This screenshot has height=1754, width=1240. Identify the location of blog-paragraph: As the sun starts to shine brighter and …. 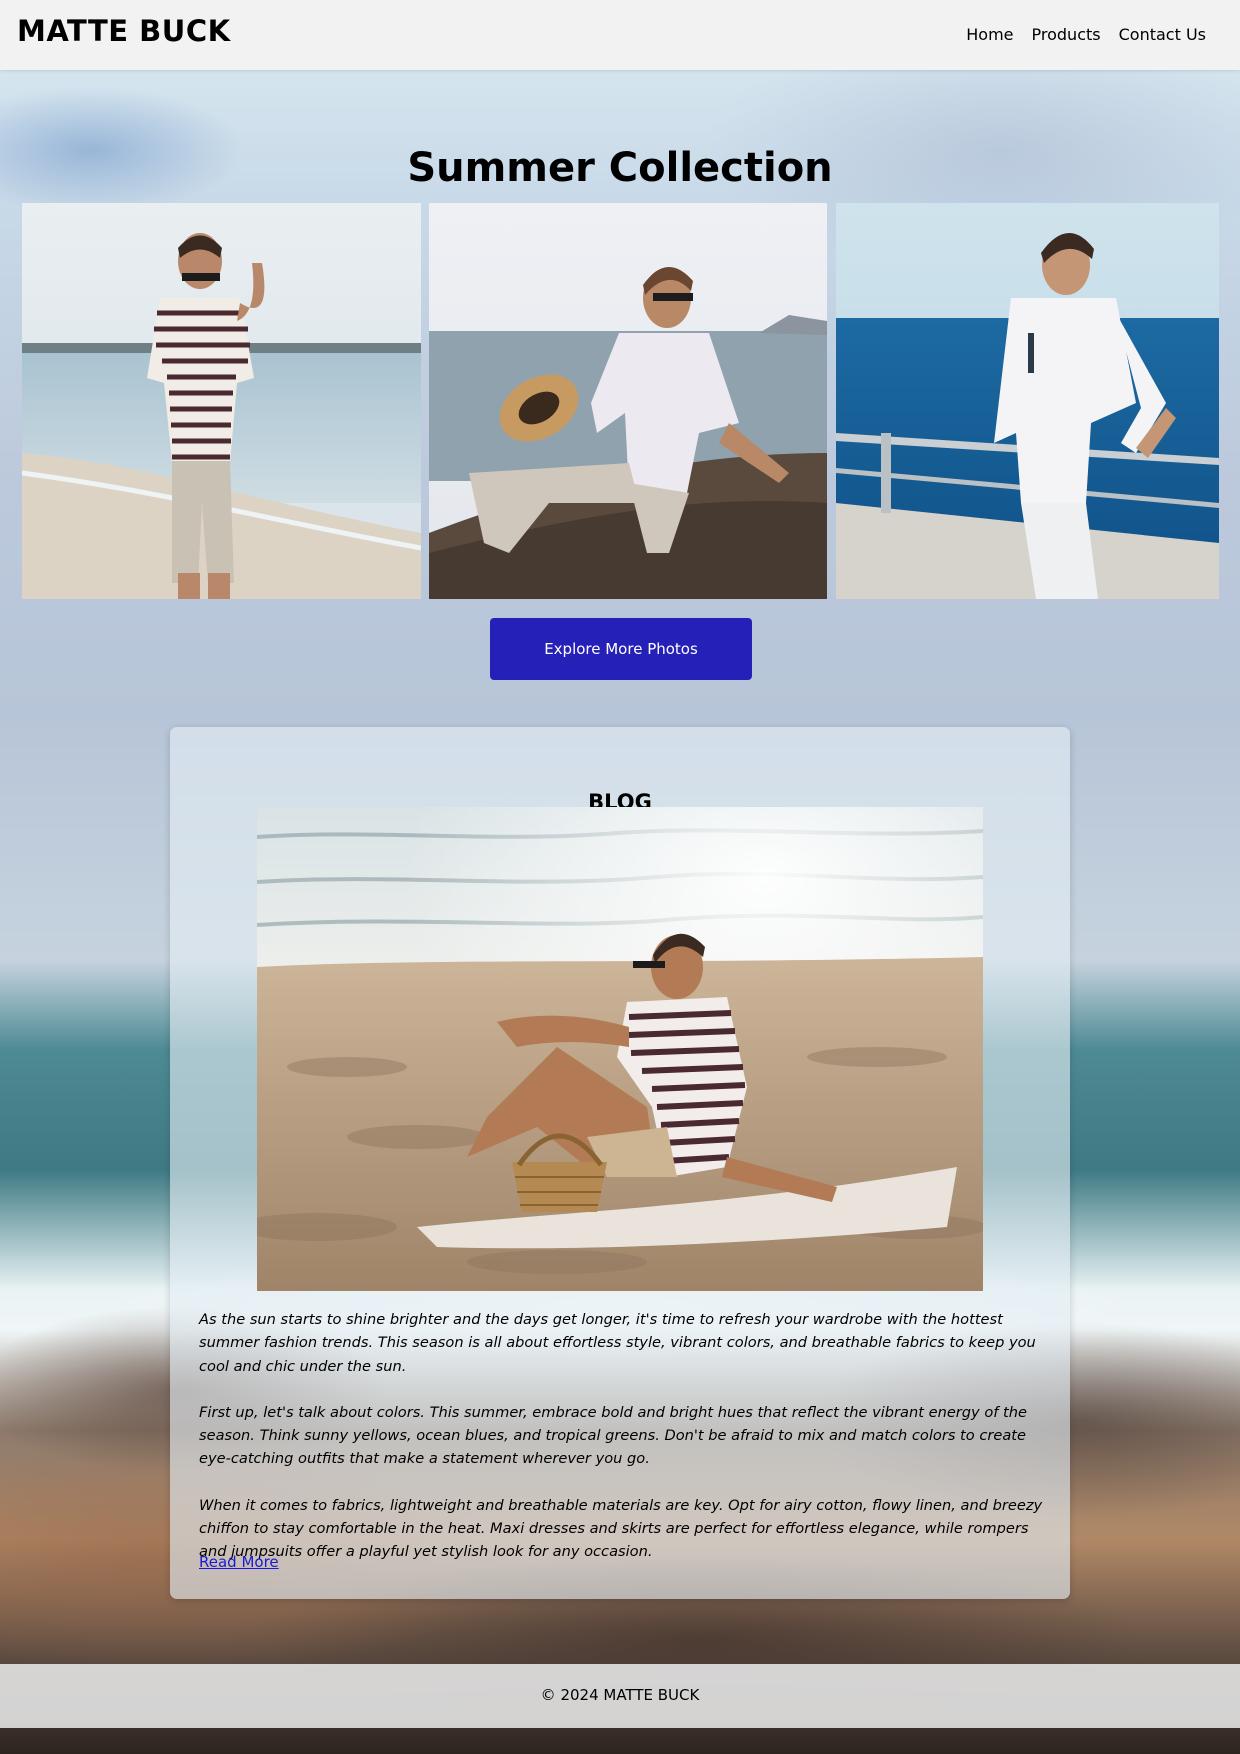
(617, 1343).